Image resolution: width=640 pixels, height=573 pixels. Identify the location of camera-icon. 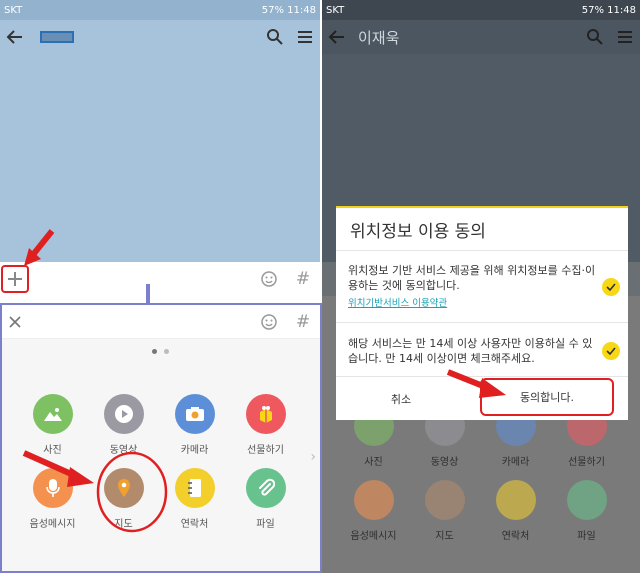
(194, 414).